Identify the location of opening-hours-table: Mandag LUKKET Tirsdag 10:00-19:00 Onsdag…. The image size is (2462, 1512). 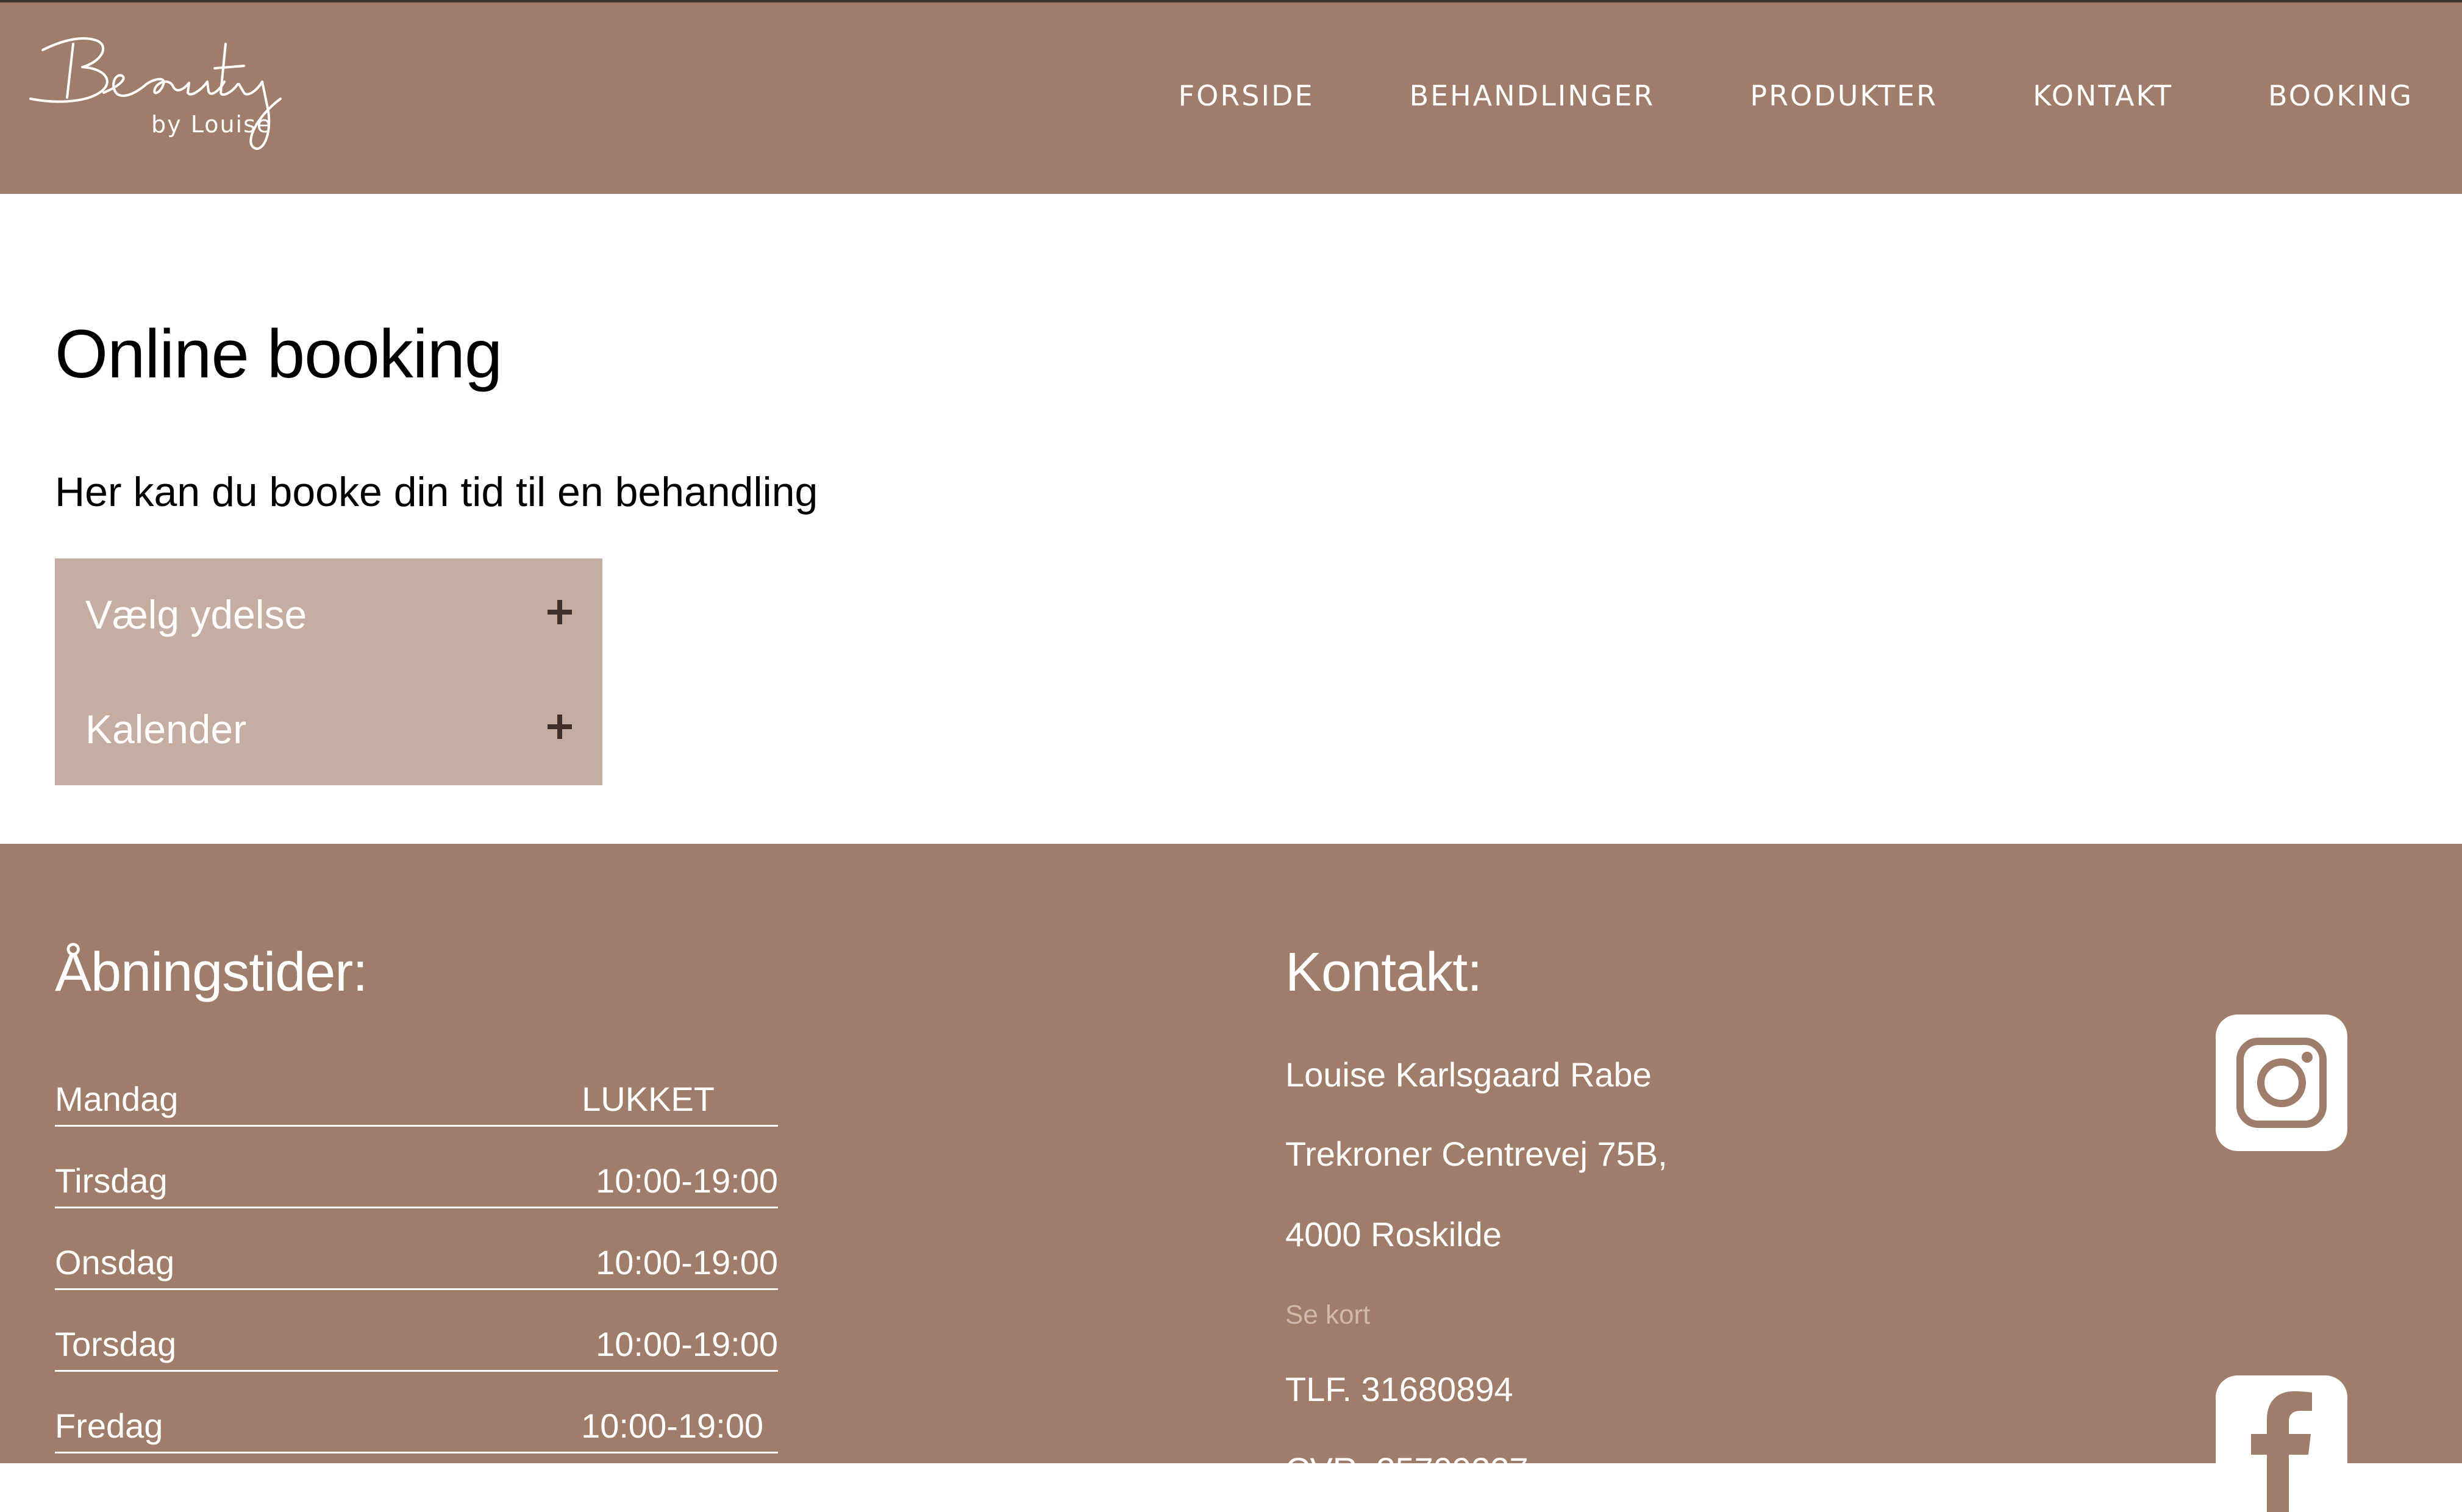
(417, 1251).